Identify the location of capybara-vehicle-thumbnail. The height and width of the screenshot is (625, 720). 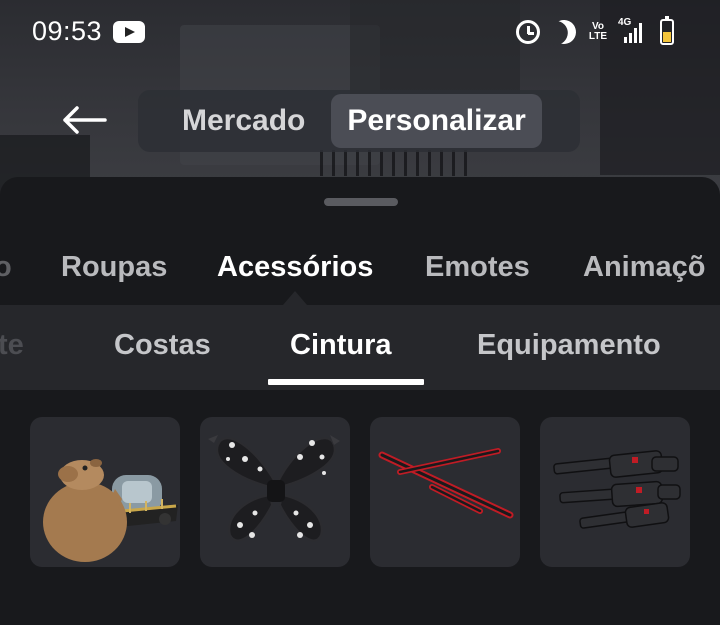
(110, 510).